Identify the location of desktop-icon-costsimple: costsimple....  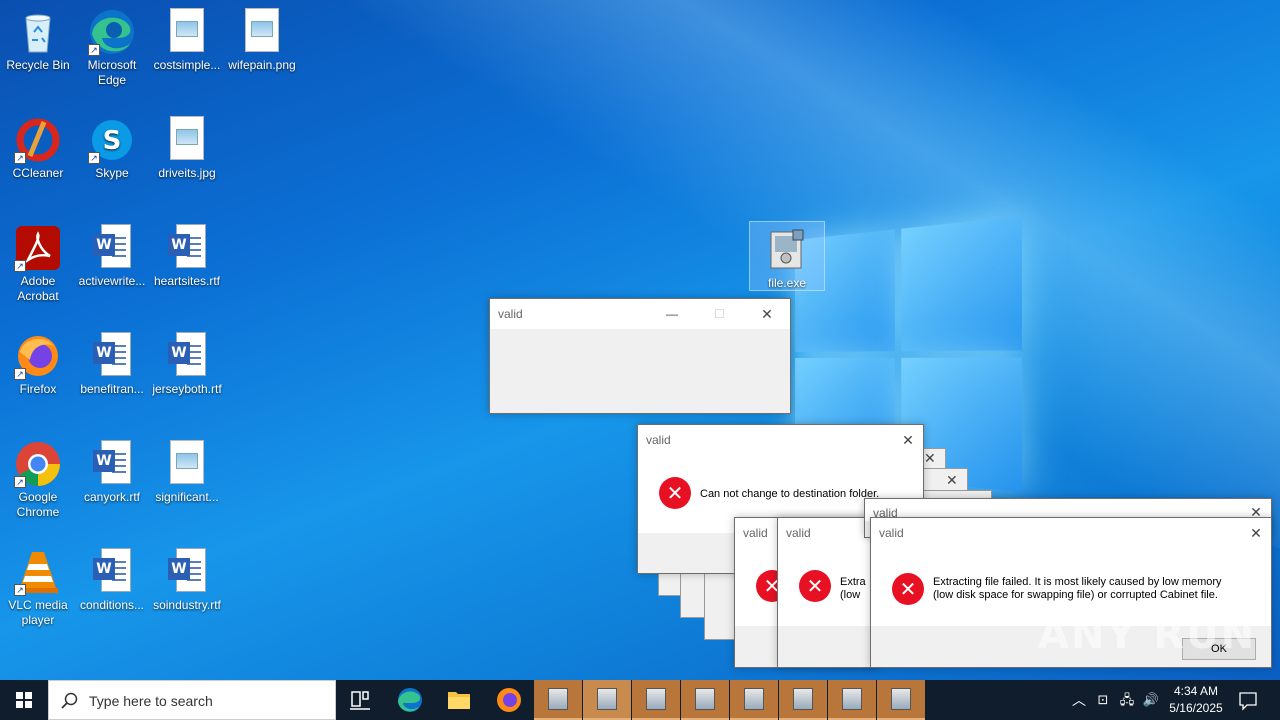
(187, 38).